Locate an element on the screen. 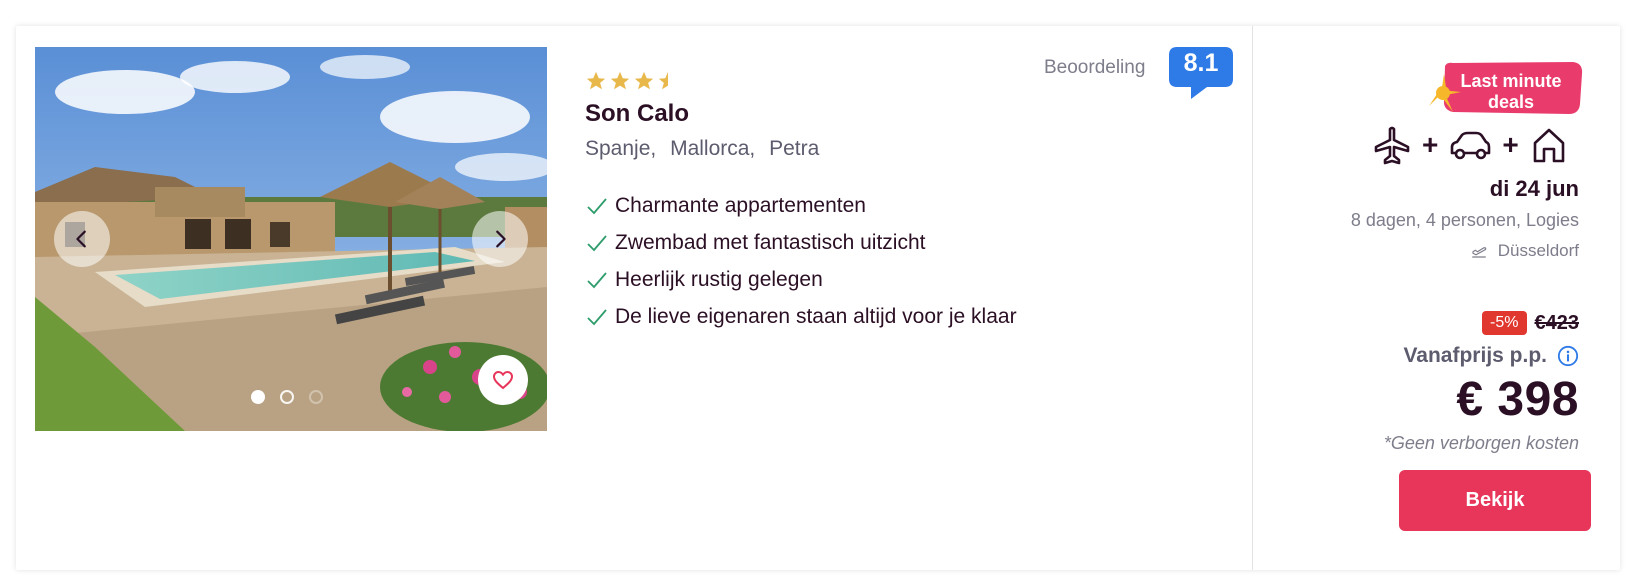 Image resolution: width=1634 pixels, height=578 pixels. location-country: Spanje, is located at coordinates (621, 148).